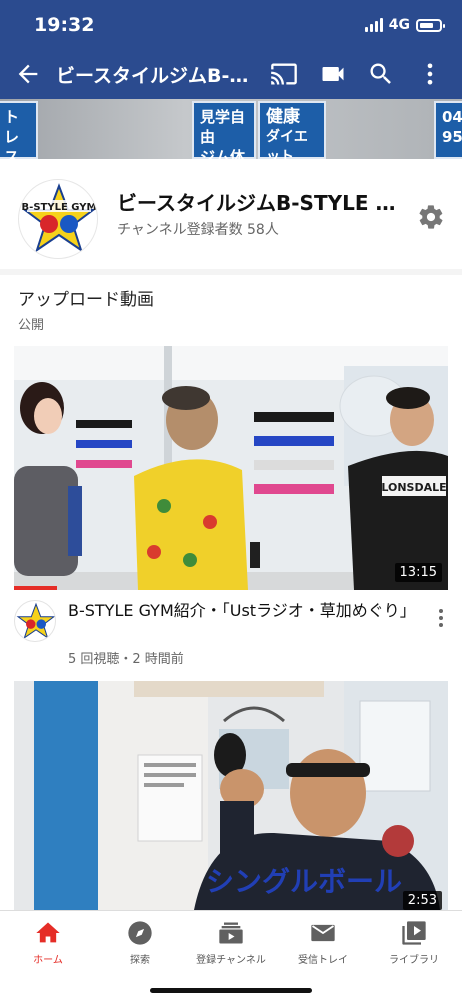 The image size is (462, 1000). What do you see at coordinates (59, 207) in the screenshot?
I see `svg-text: B-STYLE GYM` at bounding box center [59, 207].